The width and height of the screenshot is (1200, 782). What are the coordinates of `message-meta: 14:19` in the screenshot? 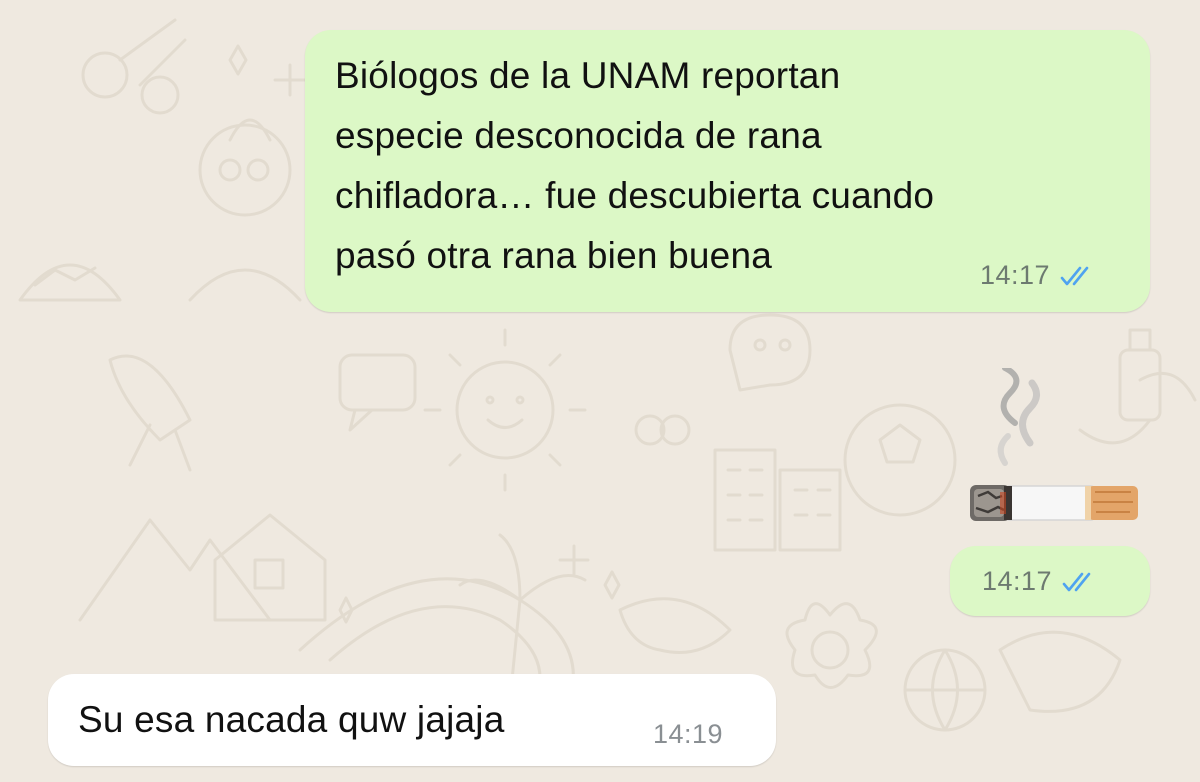 It's located at (688, 734).